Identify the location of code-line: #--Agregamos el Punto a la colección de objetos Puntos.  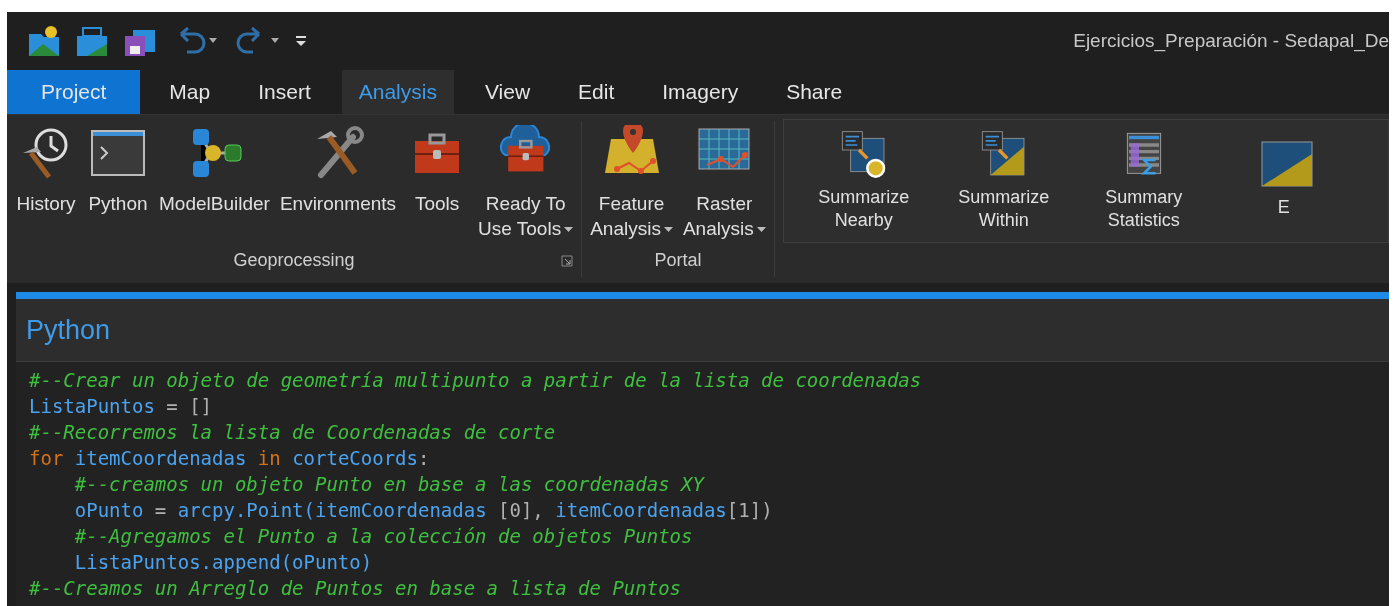
(383, 536).